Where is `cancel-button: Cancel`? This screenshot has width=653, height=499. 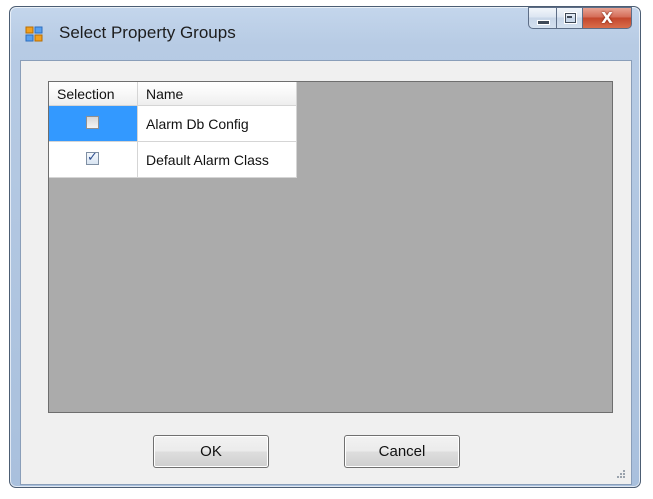 cancel-button: Cancel is located at coordinates (402, 451).